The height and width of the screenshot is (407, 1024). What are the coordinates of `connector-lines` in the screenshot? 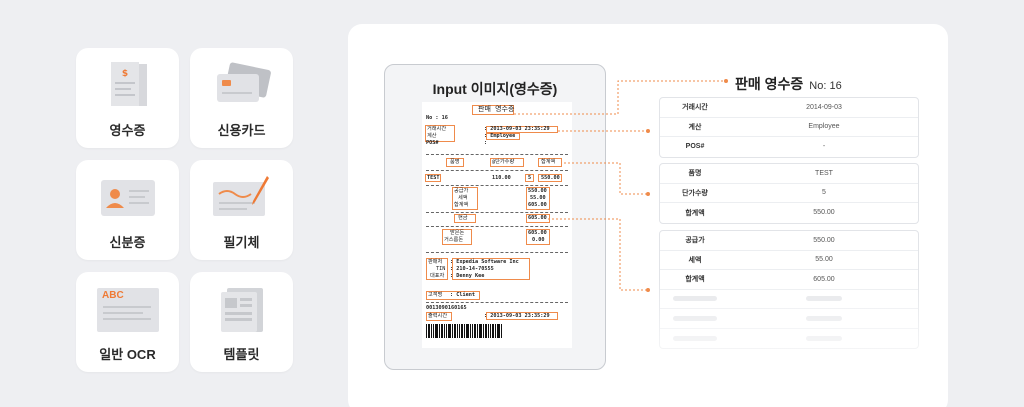 It's located at (621, 185).